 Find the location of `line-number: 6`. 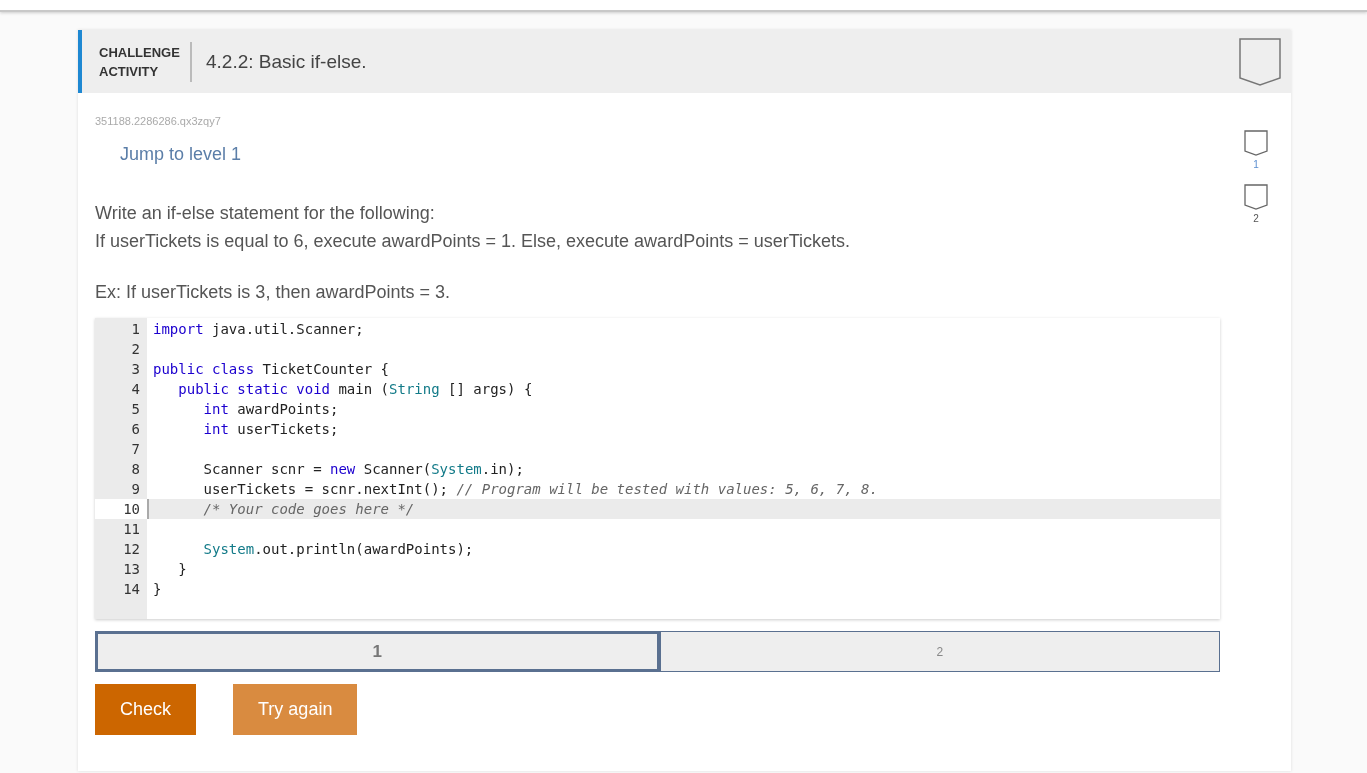

line-number: 6 is located at coordinates (135, 429).